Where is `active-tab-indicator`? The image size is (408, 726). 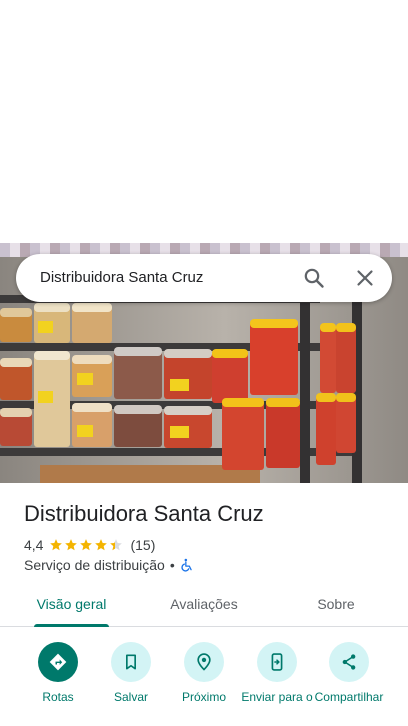 active-tab-indicator is located at coordinates (71, 625).